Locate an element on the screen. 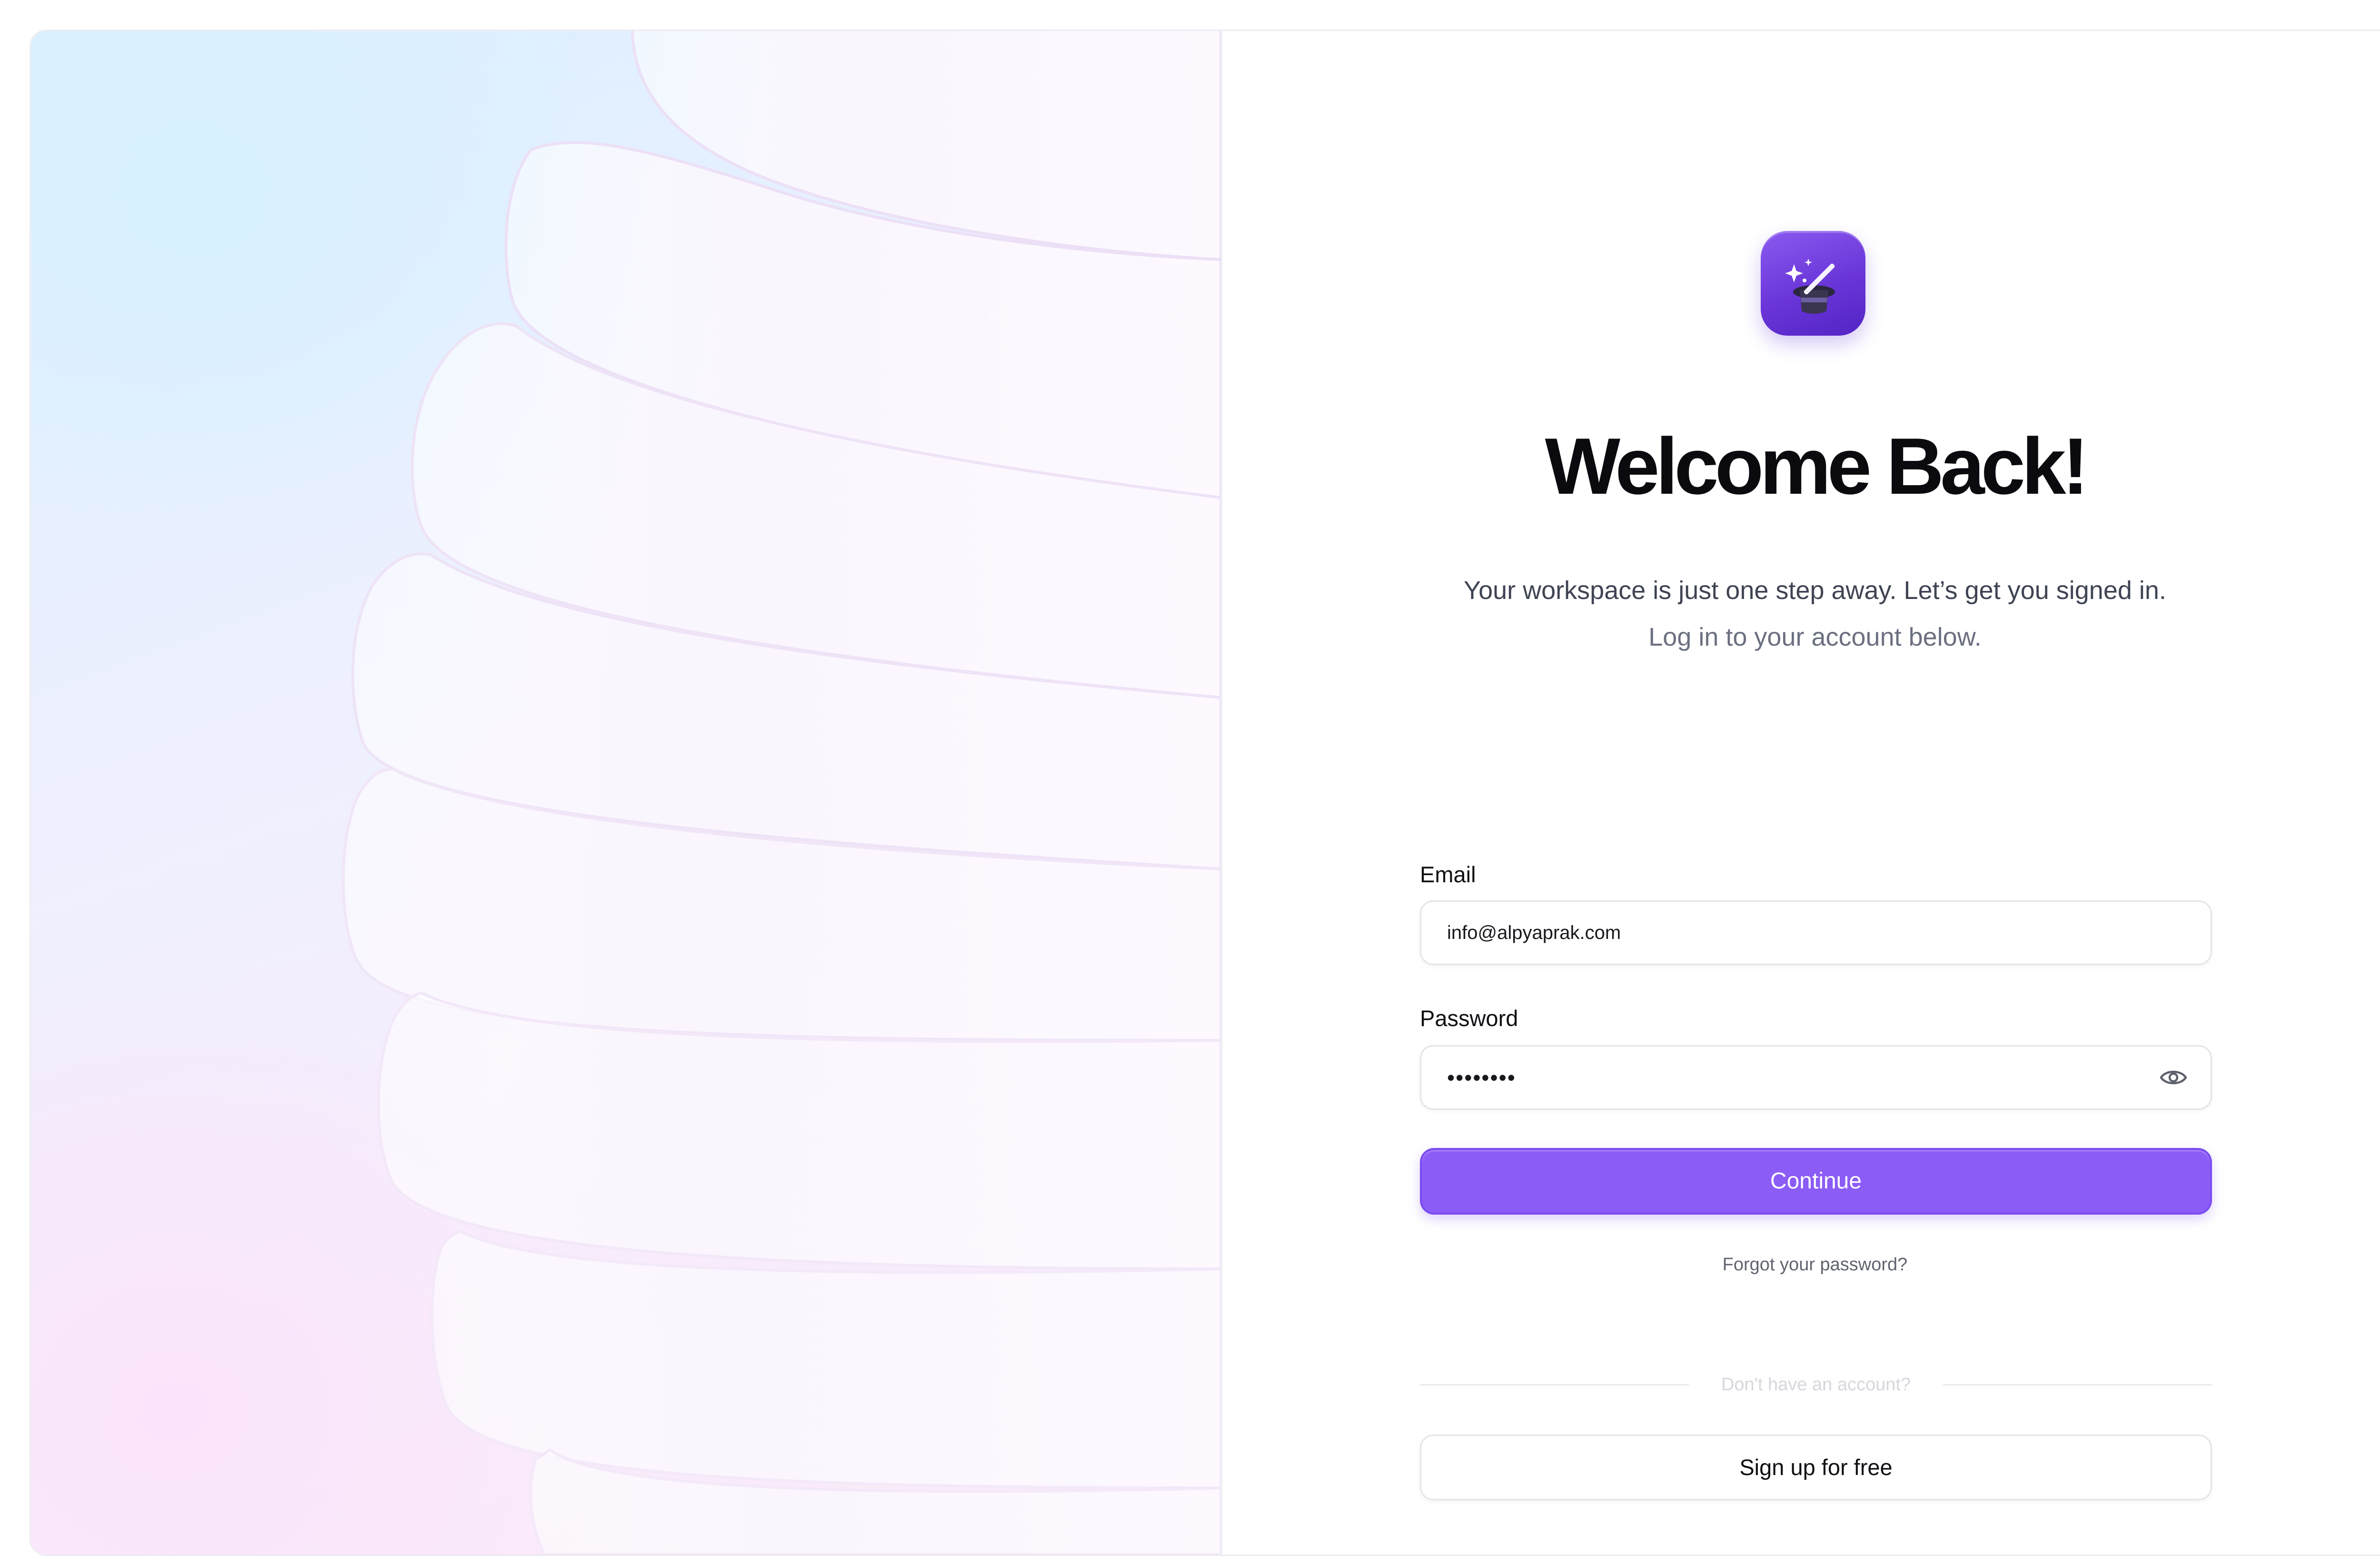  forgot-password-link: Forgot your password? is located at coordinates (1801, 1265).